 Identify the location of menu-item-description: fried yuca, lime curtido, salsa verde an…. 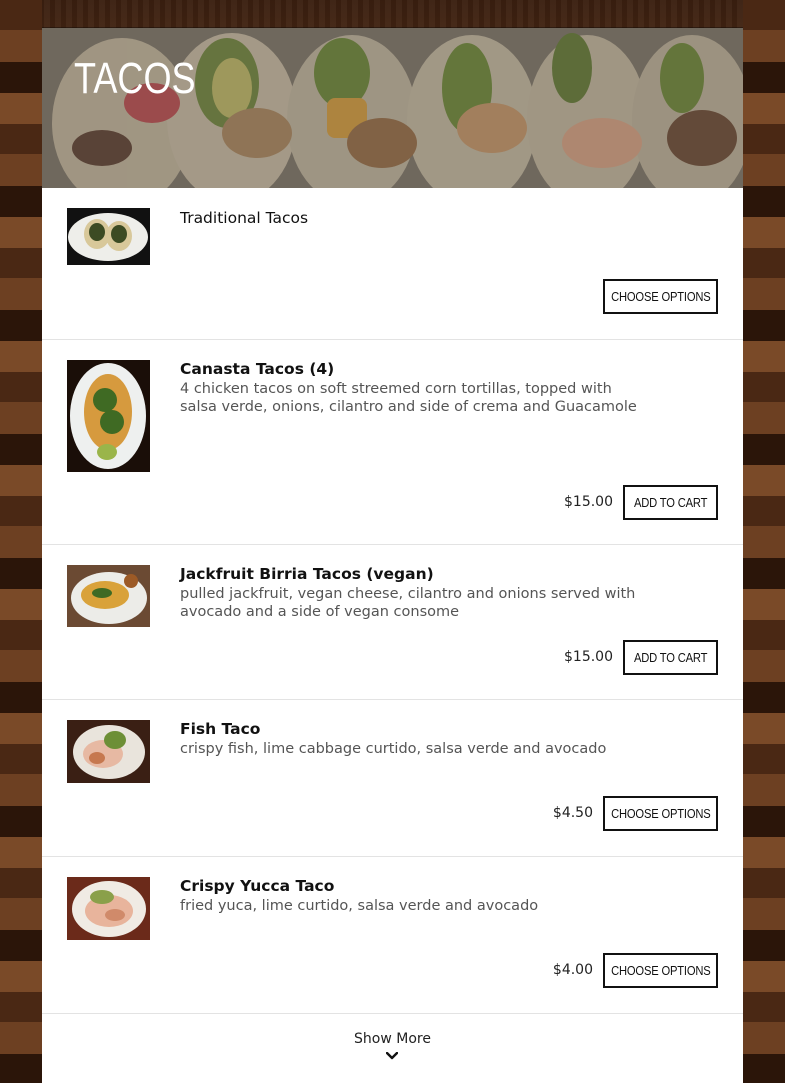
(359, 906).